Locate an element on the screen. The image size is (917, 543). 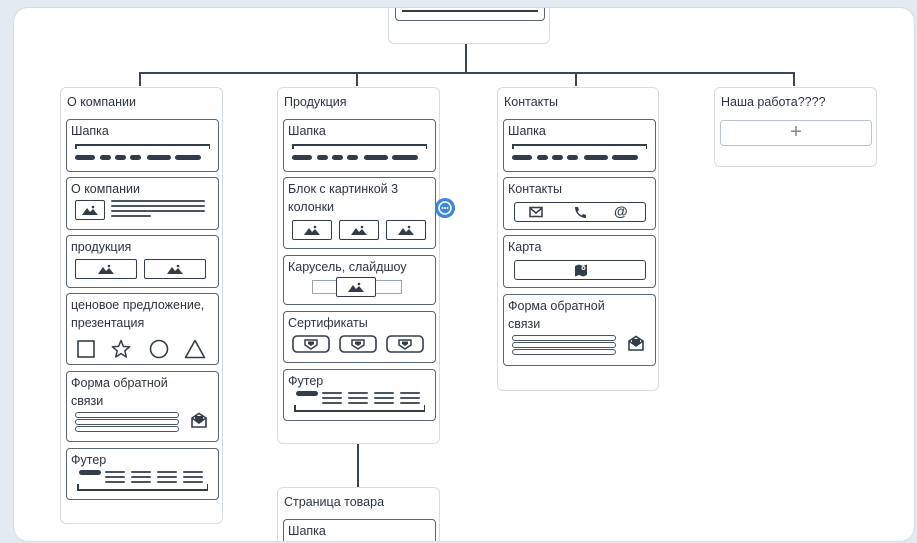
block-map: Карта is located at coordinates (579, 261).